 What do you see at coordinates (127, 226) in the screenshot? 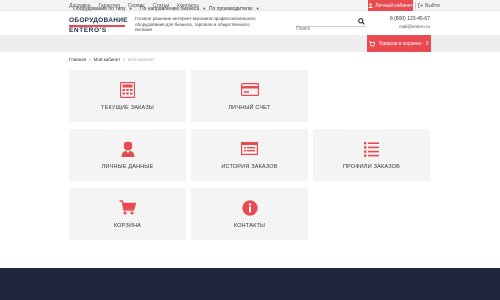
I see `tile-label: КОРЗИНА` at bounding box center [127, 226].